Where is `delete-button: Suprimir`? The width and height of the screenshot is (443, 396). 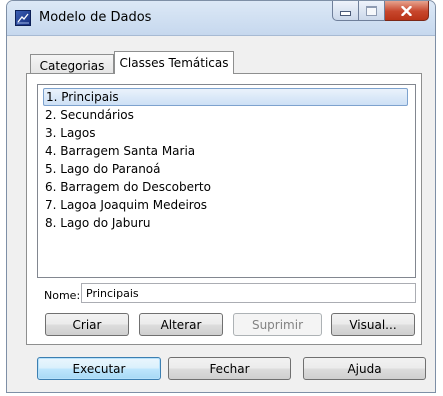 delete-button: Suprimir is located at coordinates (277, 324).